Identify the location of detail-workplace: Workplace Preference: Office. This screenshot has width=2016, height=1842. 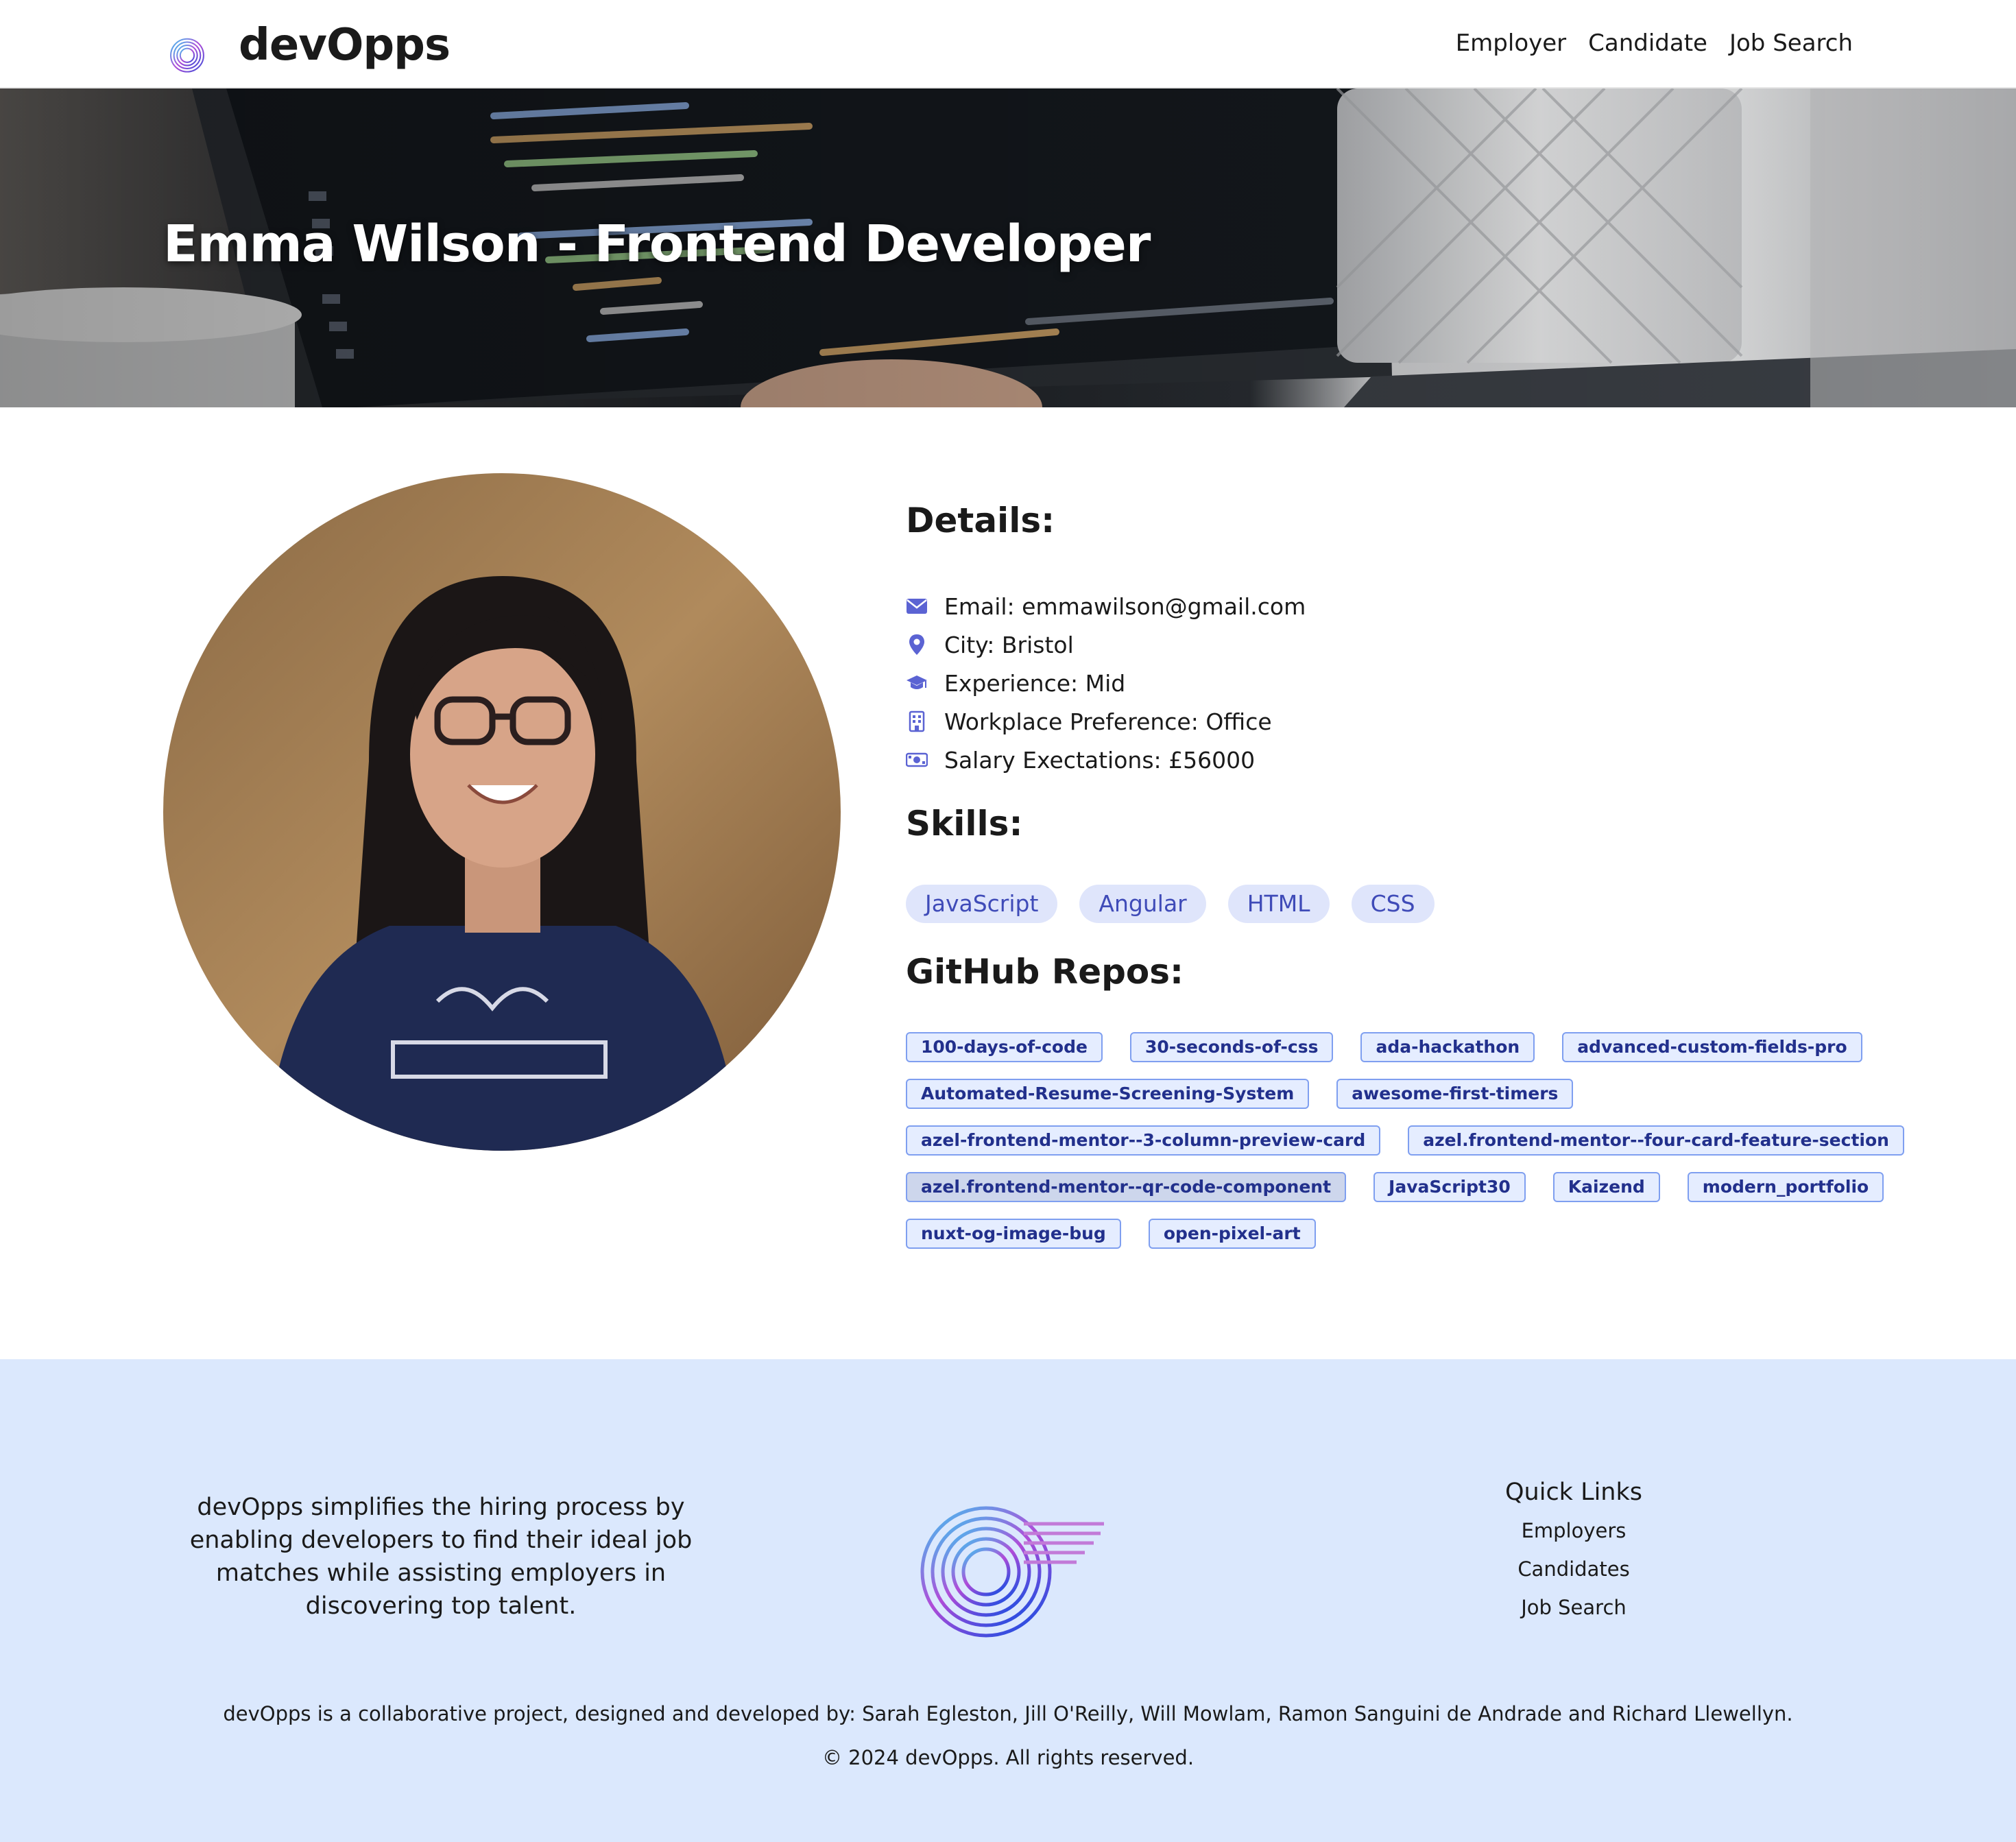
(1106, 721).